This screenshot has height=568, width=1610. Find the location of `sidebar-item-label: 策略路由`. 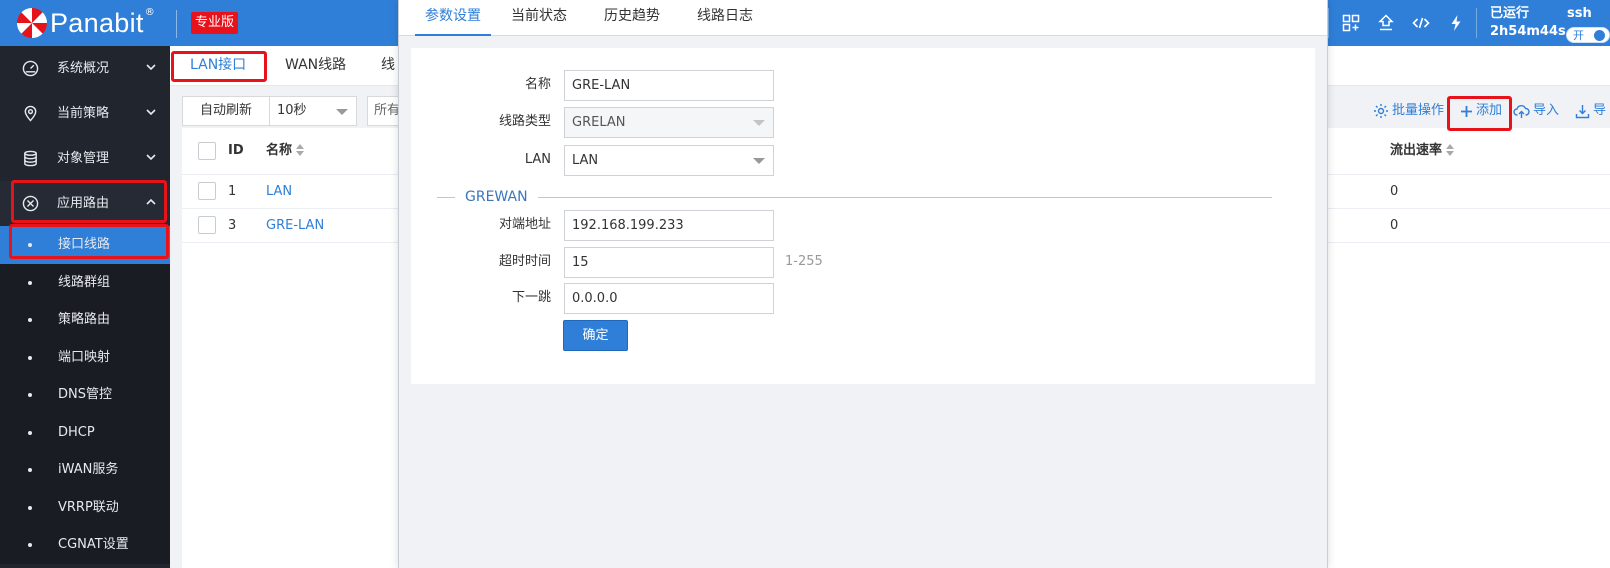

sidebar-item-label: 策略路由 is located at coordinates (84, 319).